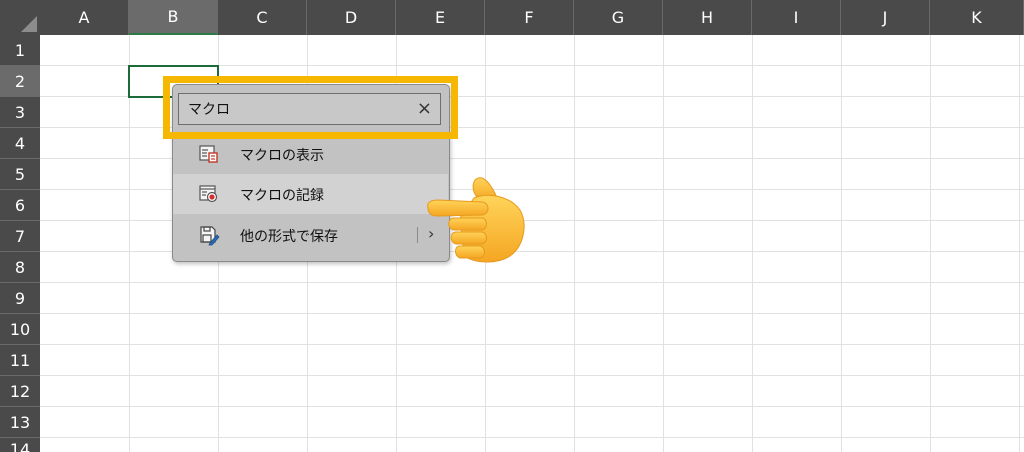 Image resolution: width=1024 pixels, height=452 pixels. I want to click on view-macros-icon, so click(209, 154).